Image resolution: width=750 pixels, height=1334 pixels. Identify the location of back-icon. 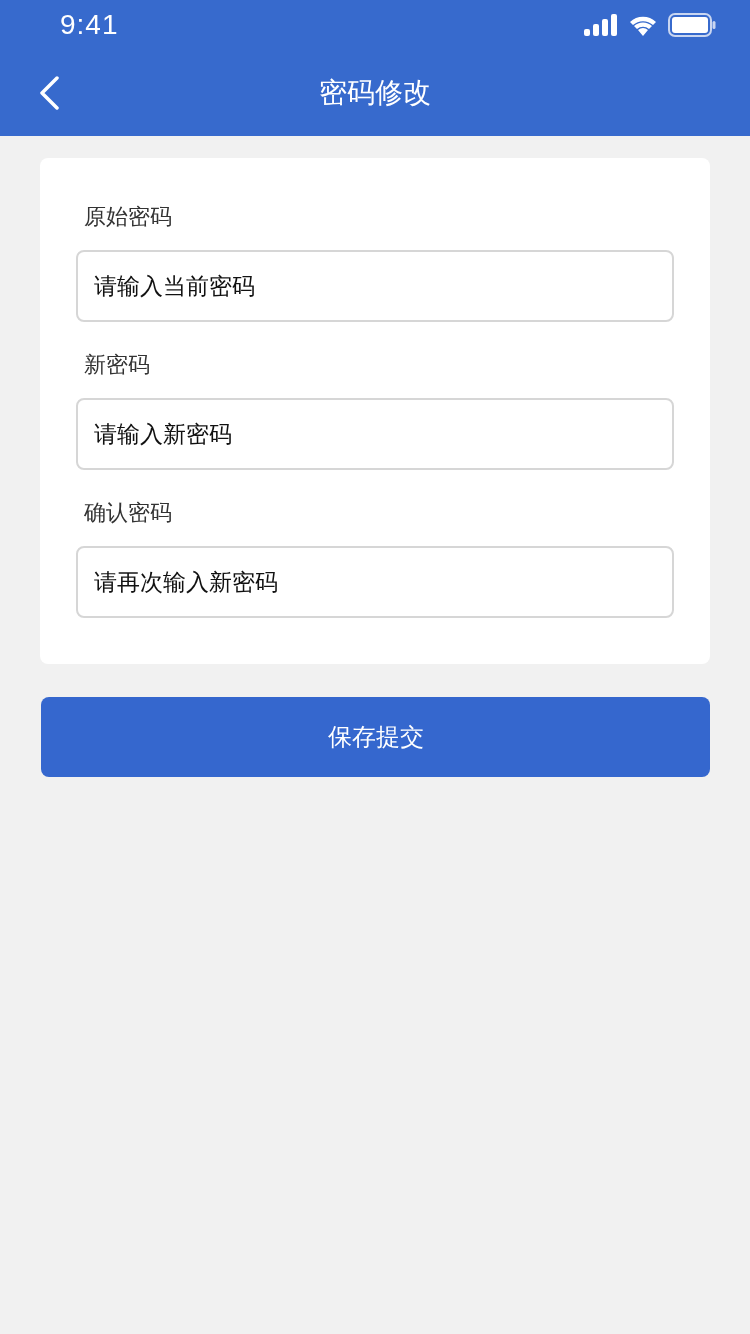
(49, 93).